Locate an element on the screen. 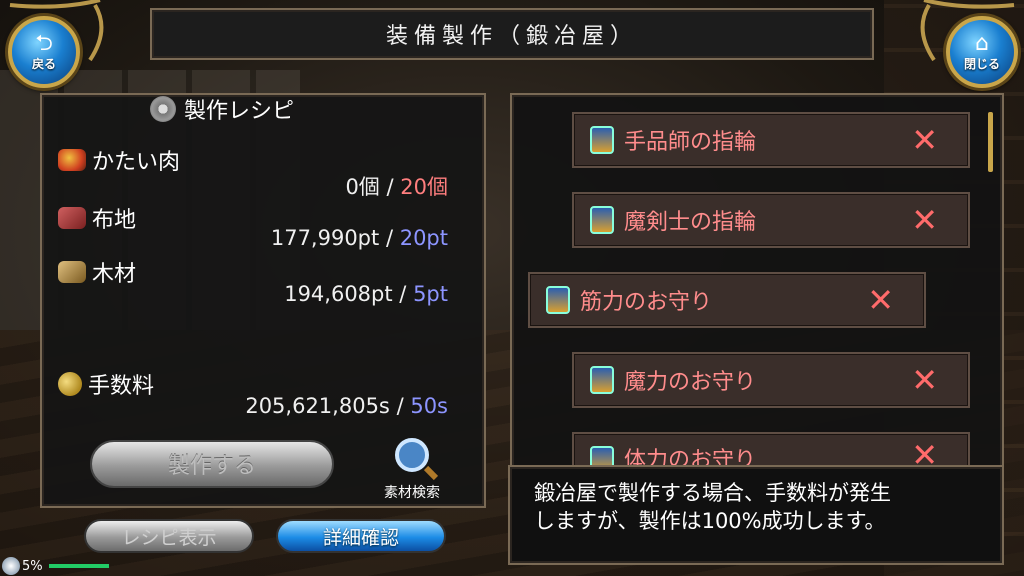 Image resolution: width=1024 pixels, height=576 pixels. status-indicator: 5% is located at coordinates (54, 566).